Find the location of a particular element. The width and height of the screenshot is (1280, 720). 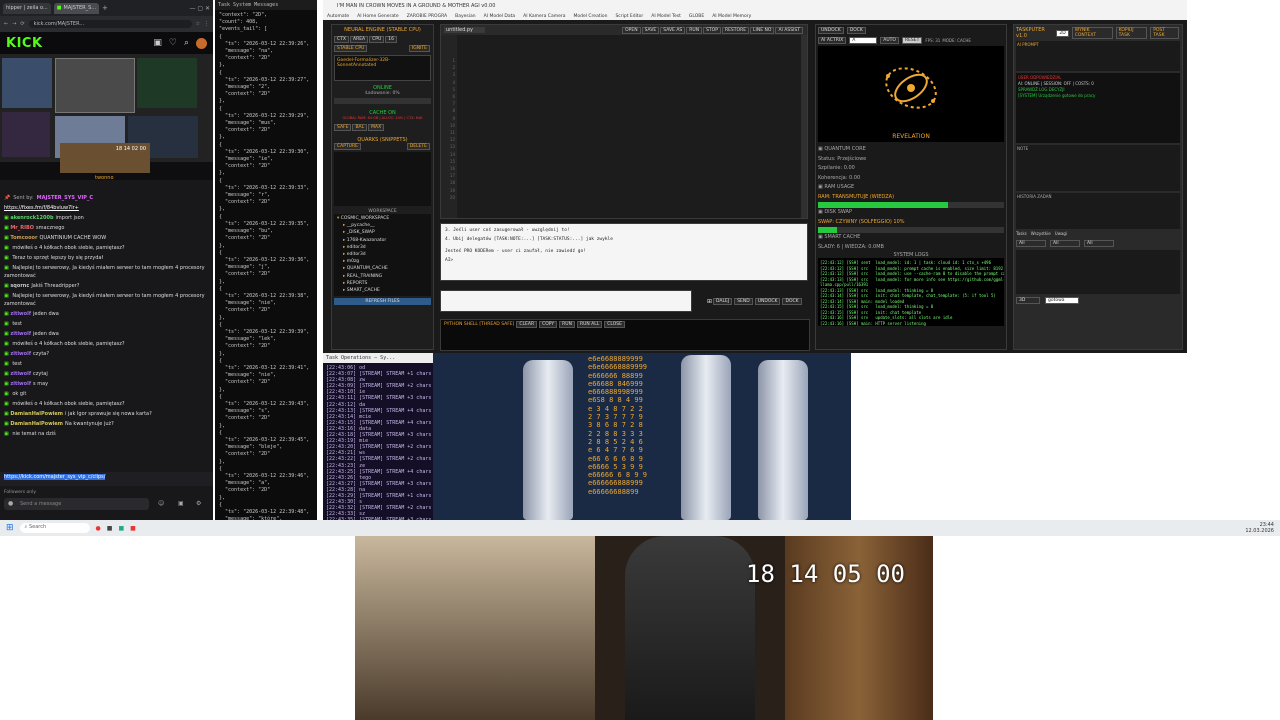

workspace-item: ▸ m0zg is located at coordinates (382, 261).